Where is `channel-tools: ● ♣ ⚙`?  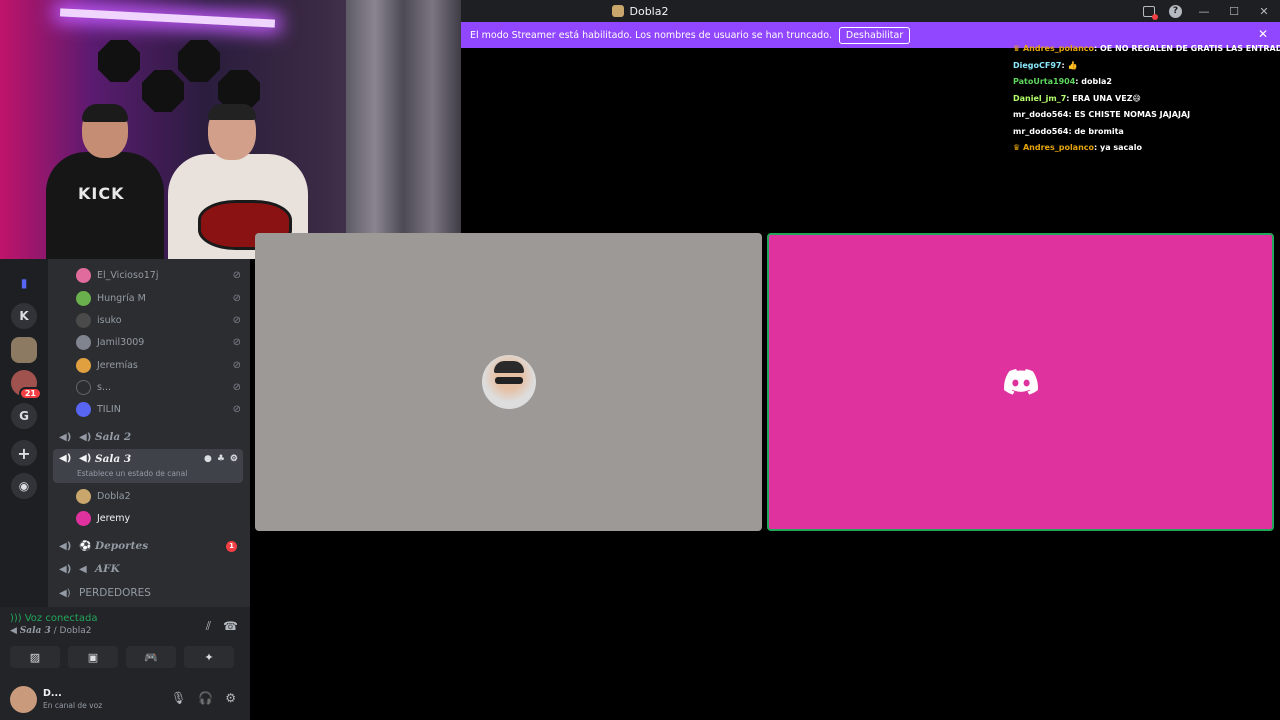
channel-tools: ● ♣ ⚙ is located at coordinates (221, 459).